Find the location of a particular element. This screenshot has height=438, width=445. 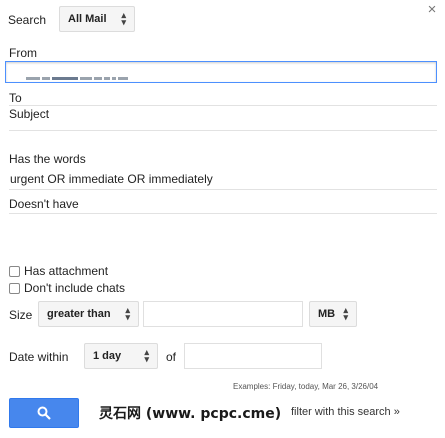

date-range-select: 1 day ▴ ▾ is located at coordinates (121, 356).